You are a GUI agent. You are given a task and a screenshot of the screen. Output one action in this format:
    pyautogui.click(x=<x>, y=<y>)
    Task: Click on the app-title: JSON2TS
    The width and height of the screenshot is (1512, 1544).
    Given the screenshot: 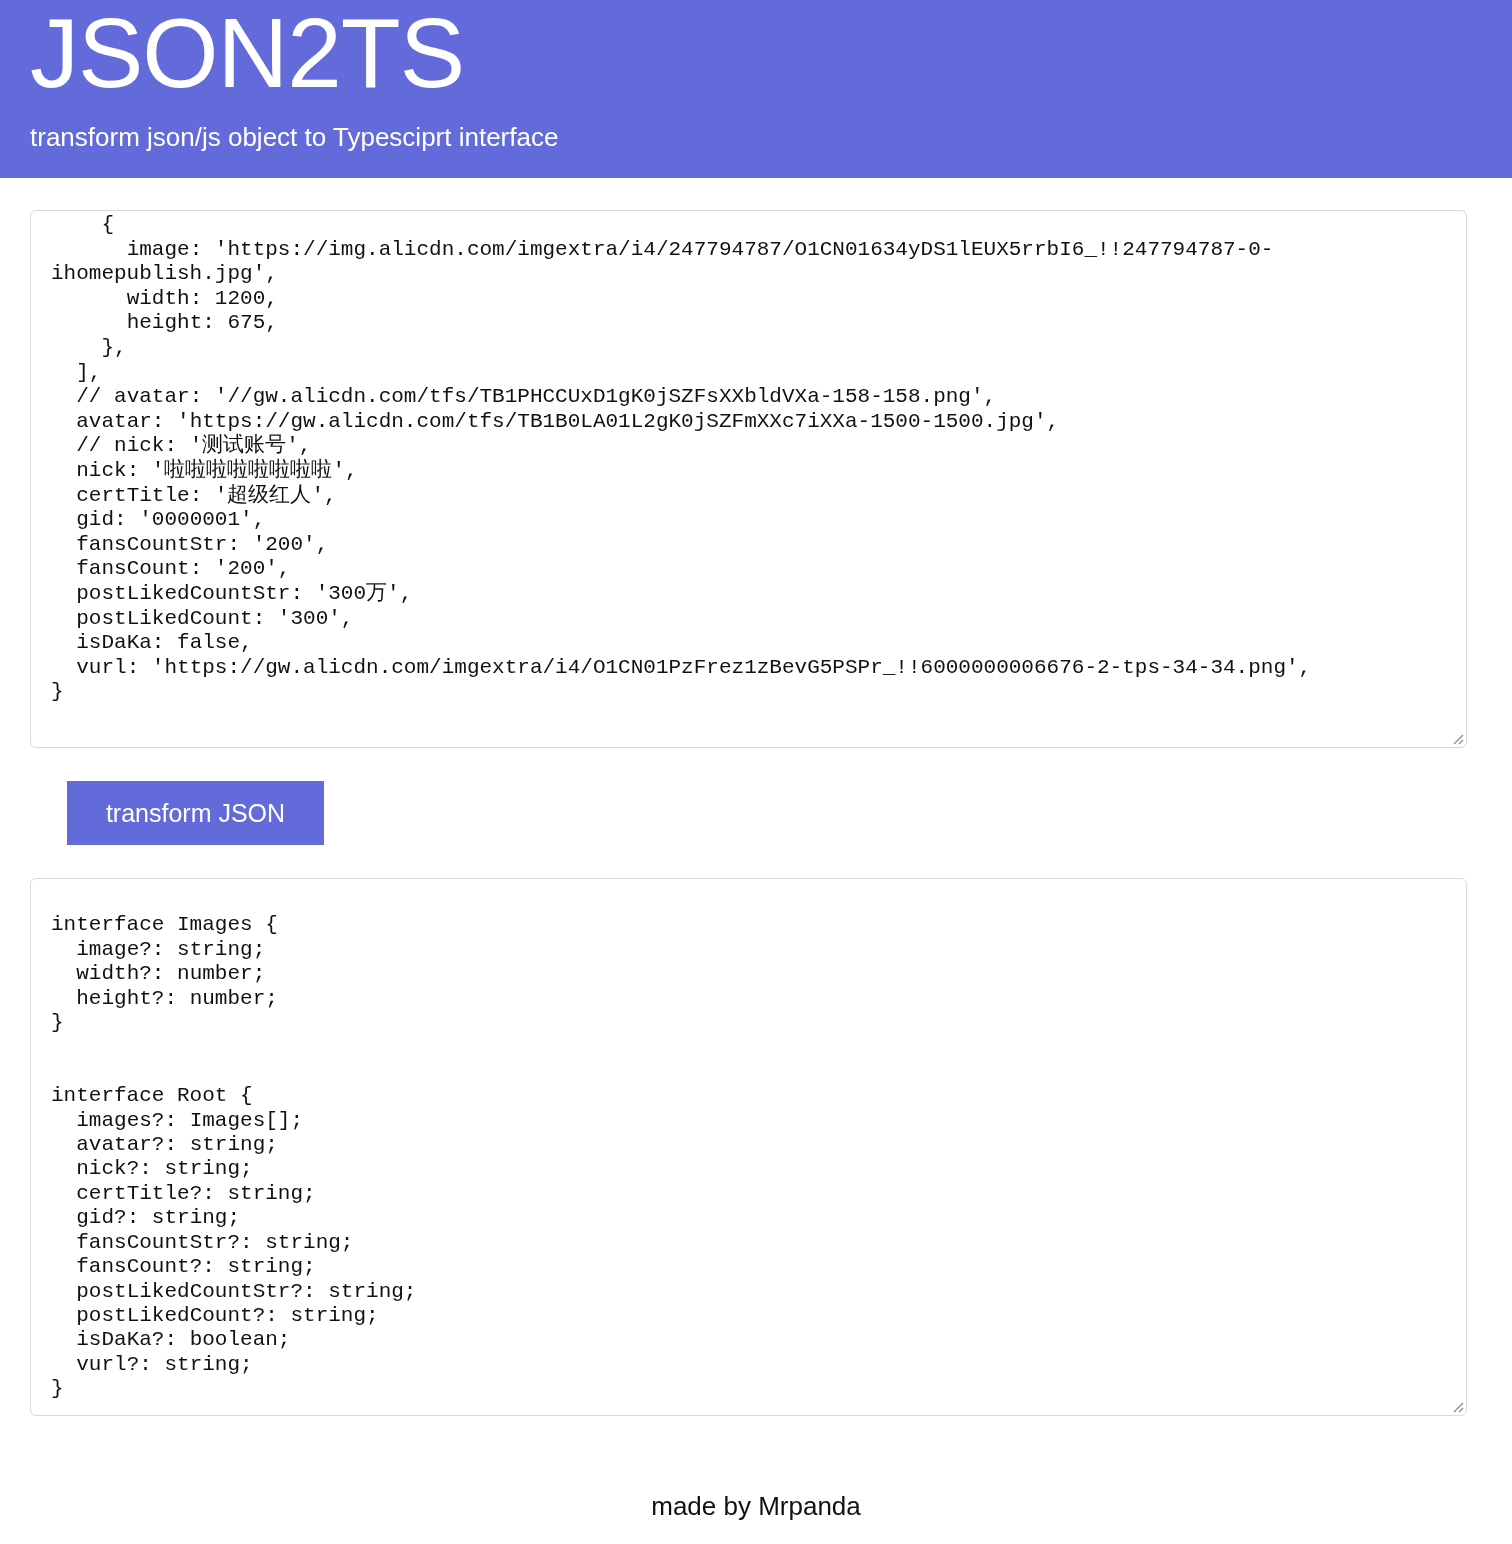 What is the action you would take?
    pyautogui.click(x=247, y=53)
    